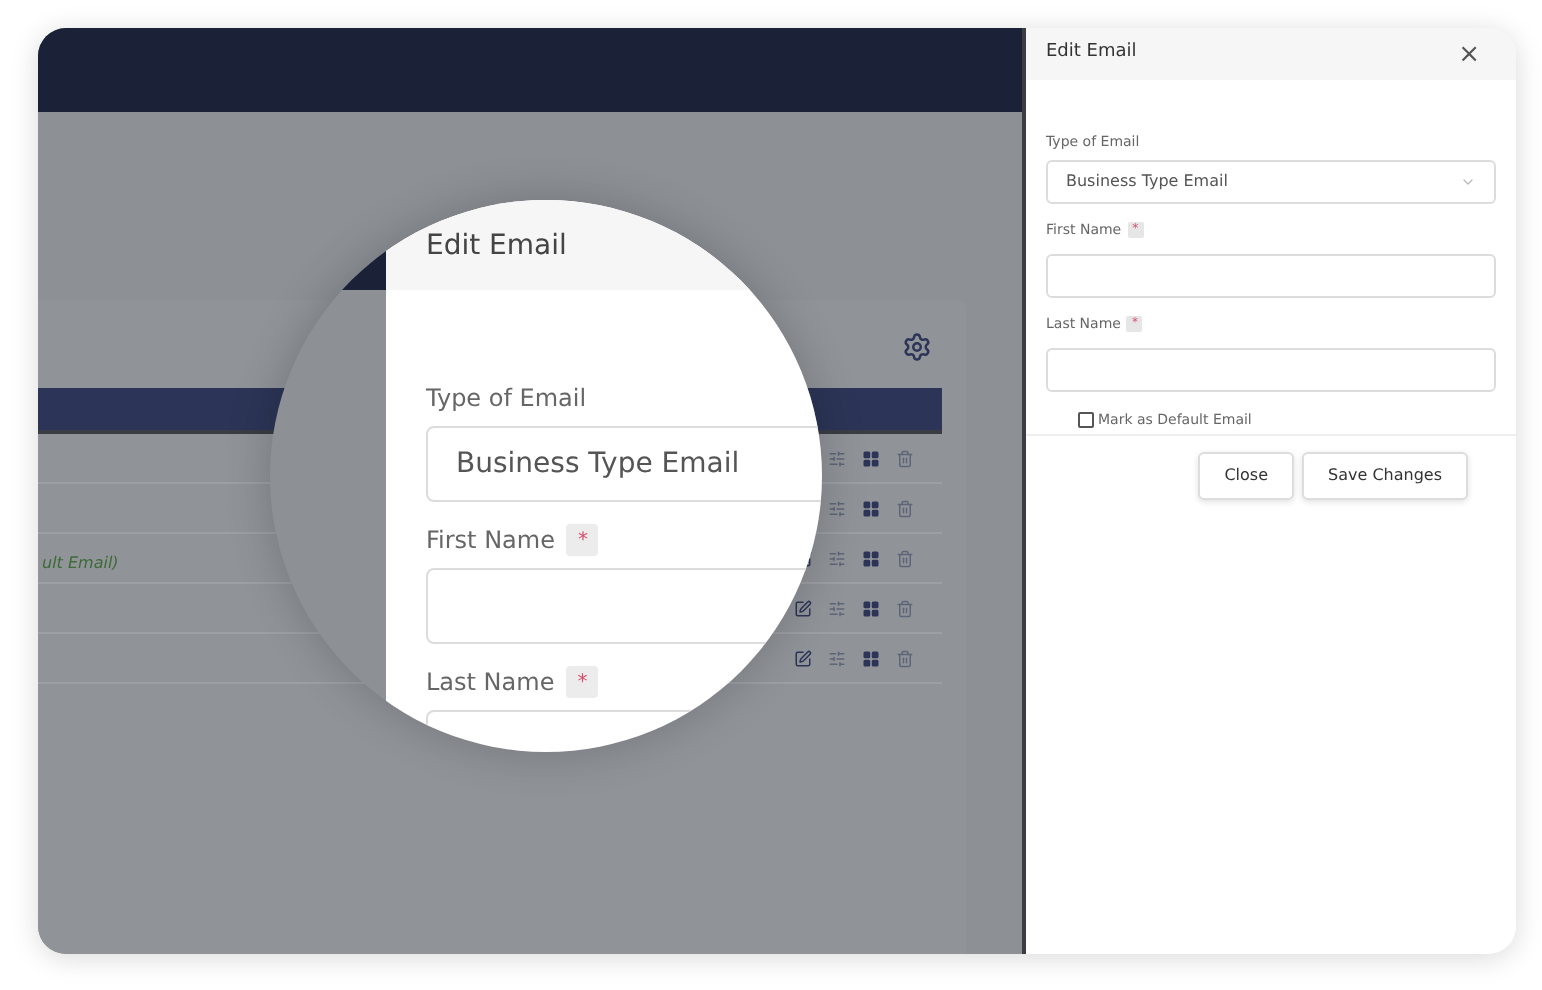  Describe the element at coordinates (506, 399) in the screenshot. I see `magnified-label: Type of Email` at that location.